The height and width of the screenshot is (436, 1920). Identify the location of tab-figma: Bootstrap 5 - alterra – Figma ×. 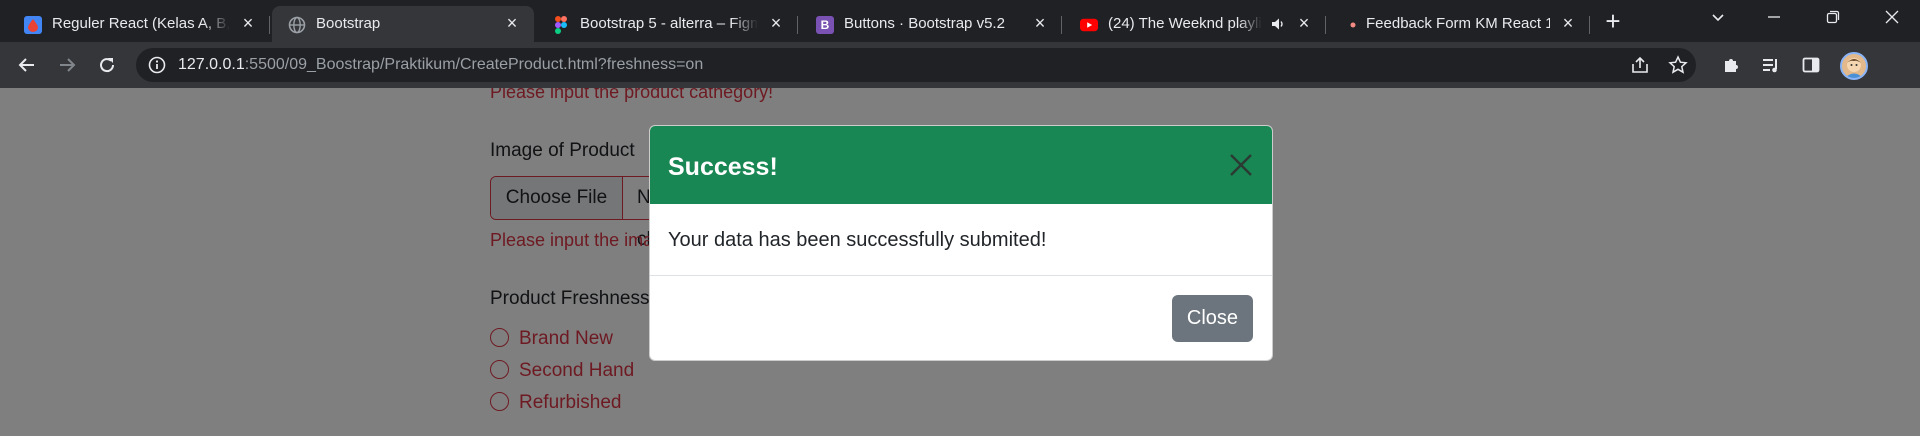
(667, 24).